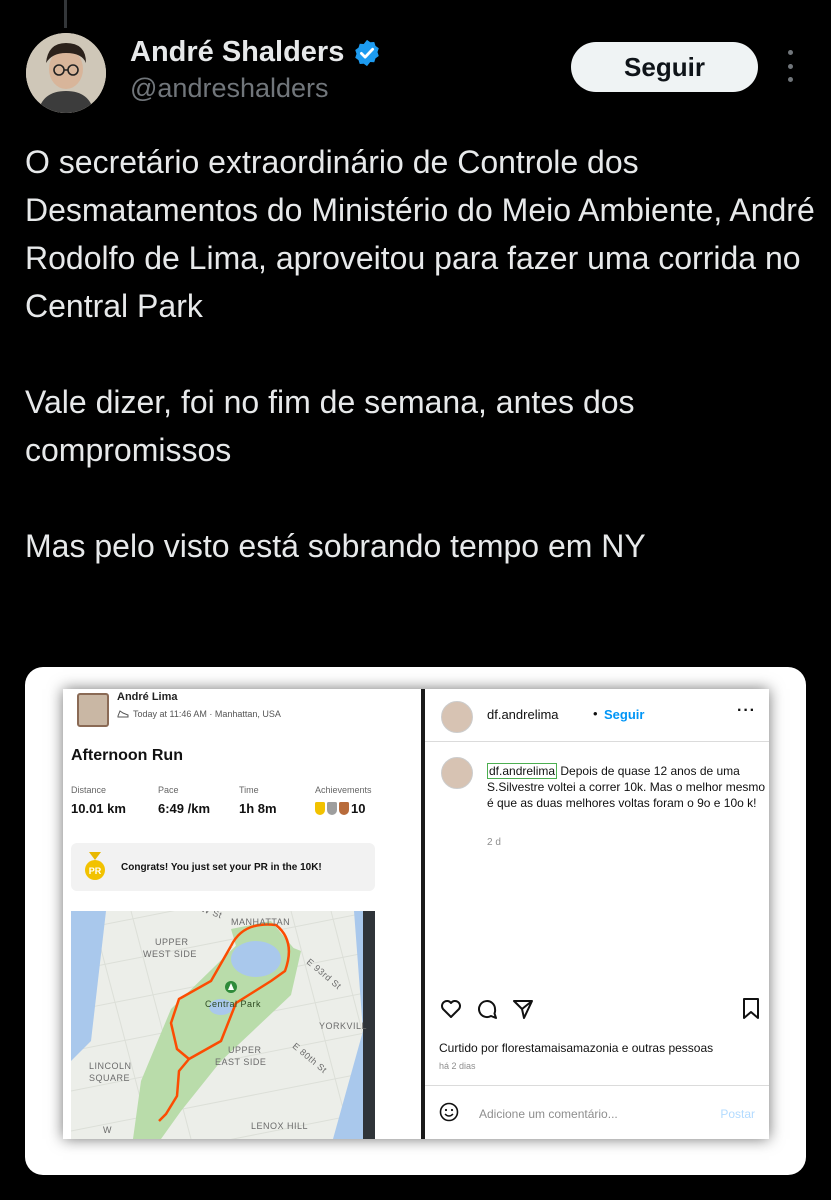  I want to click on instagram-follow-button: Seguir, so click(624, 714).